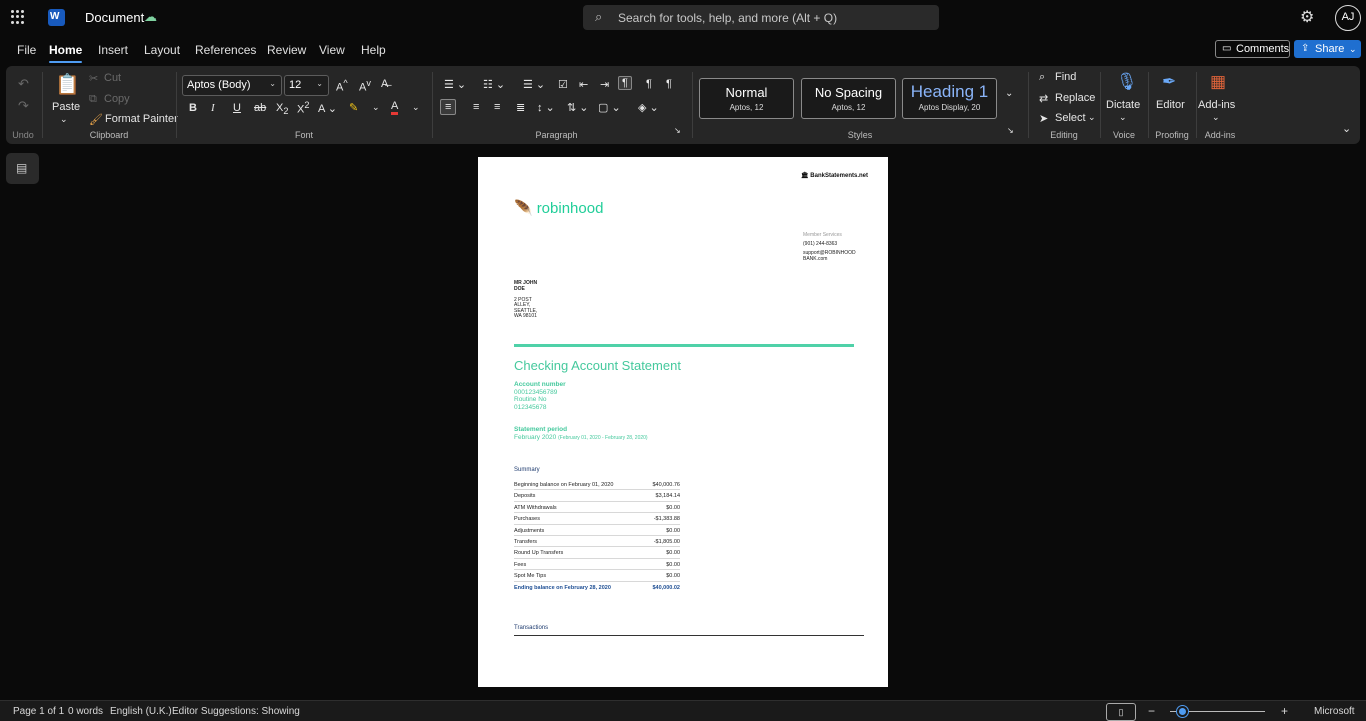 This screenshot has width=1366, height=721. What do you see at coordinates (232, 85) in the screenshot?
I see `font-name-select: Aptos (Body) ⌄` at bounding box center [232, 85].